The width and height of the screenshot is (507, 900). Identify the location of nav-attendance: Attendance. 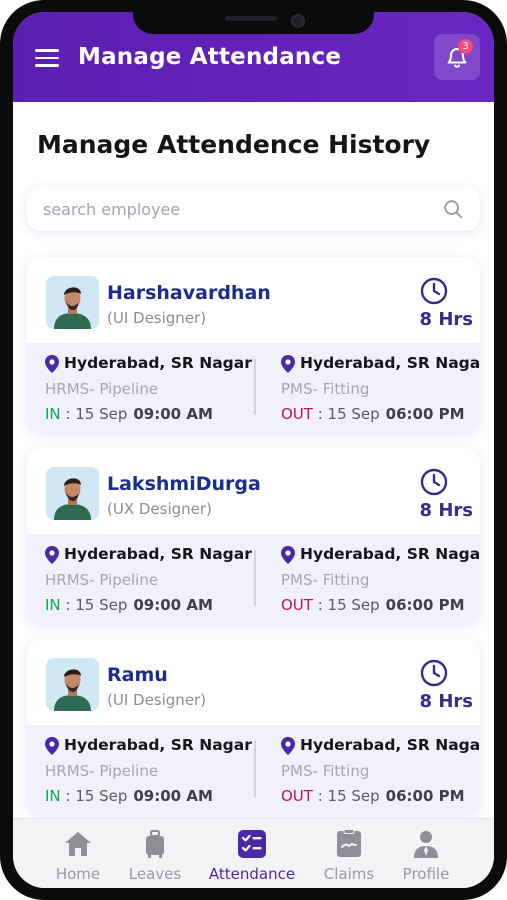
(252, 853).